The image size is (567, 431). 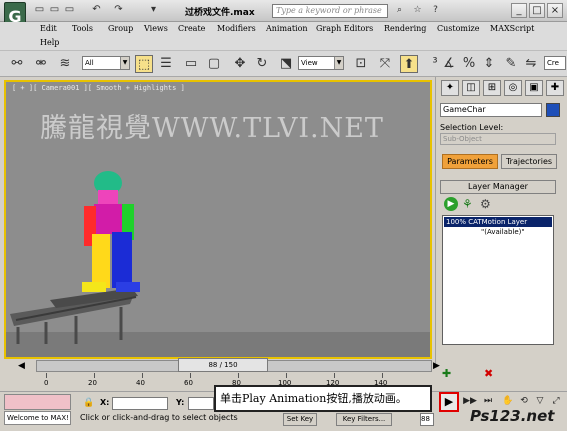 I want to click on menu-rendering: Rendering, so click(x=405, y=28).